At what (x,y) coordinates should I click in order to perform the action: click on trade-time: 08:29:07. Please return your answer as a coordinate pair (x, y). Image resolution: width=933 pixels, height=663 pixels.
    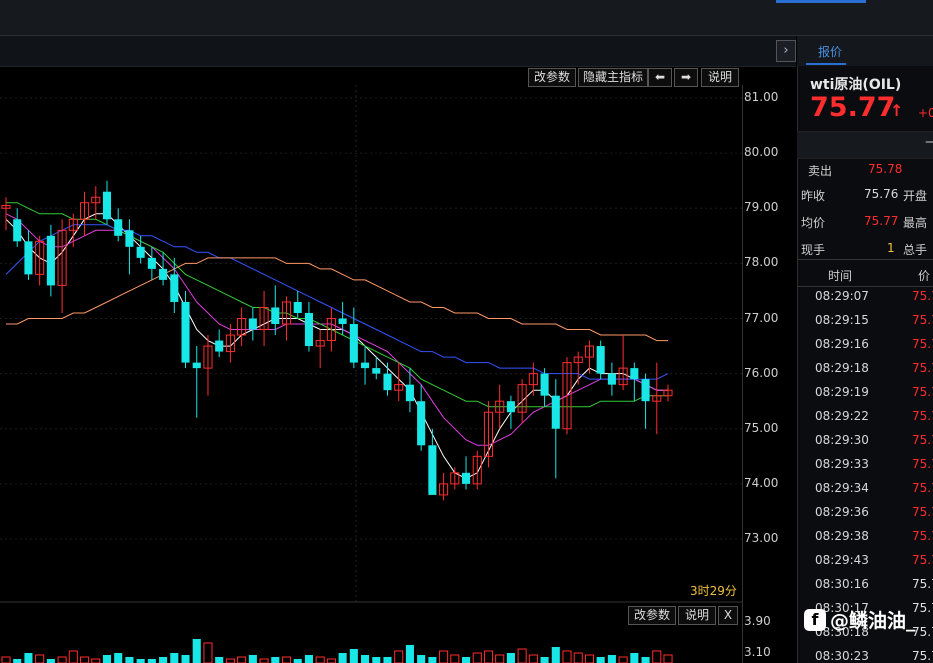
    Looking at the image, I should click on (842, 296).